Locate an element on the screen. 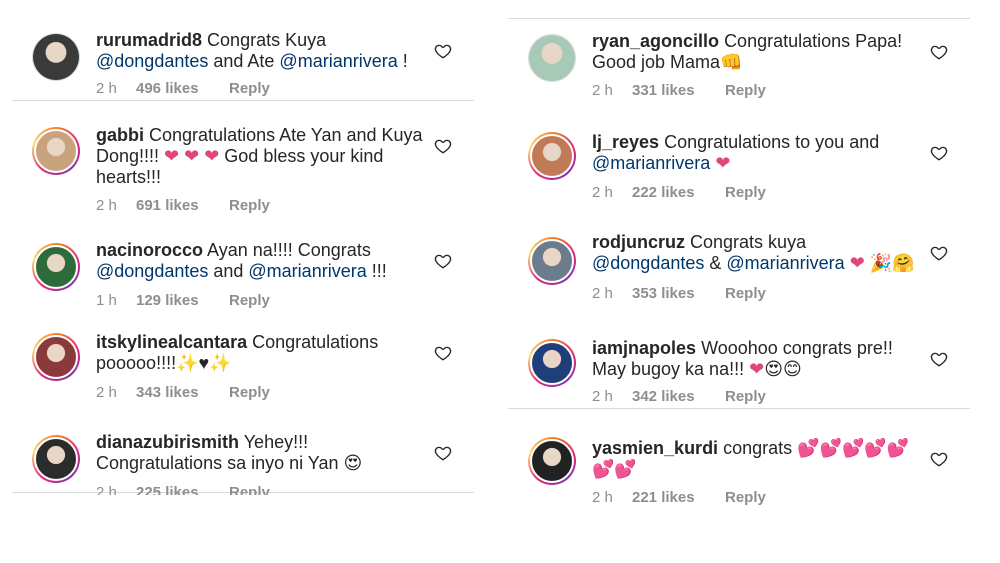 The image size is (1000, 563). likes-count: 343 likes is located at coordinates (182, 392).